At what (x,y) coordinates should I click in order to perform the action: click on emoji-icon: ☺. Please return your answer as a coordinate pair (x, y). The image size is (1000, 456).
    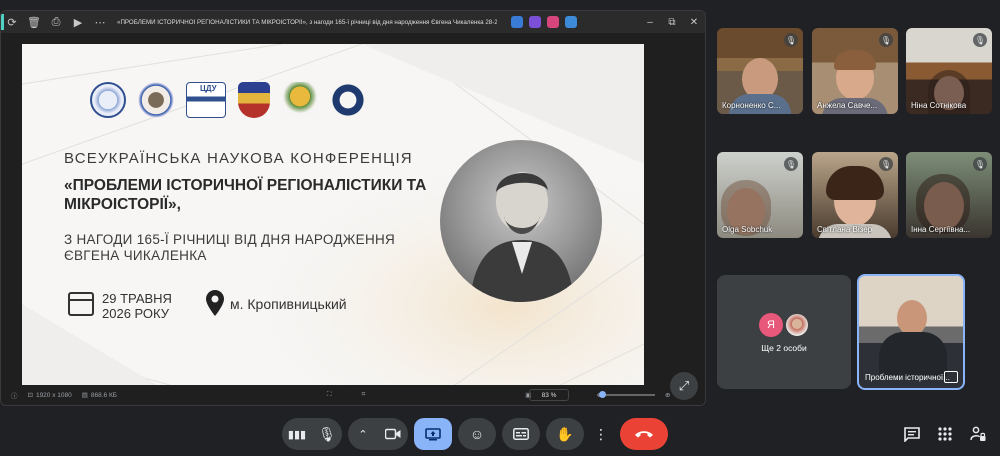
    Looking at the image, I should click on (477, 434).